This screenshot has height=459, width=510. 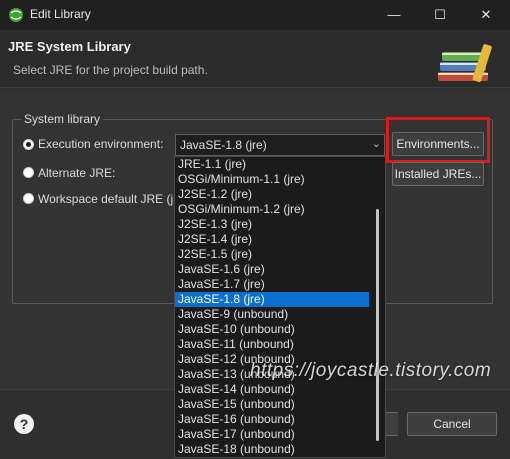 I want to click on dropdown-item: JavaSE-1.8 (jre), so click(x=272, y=299).